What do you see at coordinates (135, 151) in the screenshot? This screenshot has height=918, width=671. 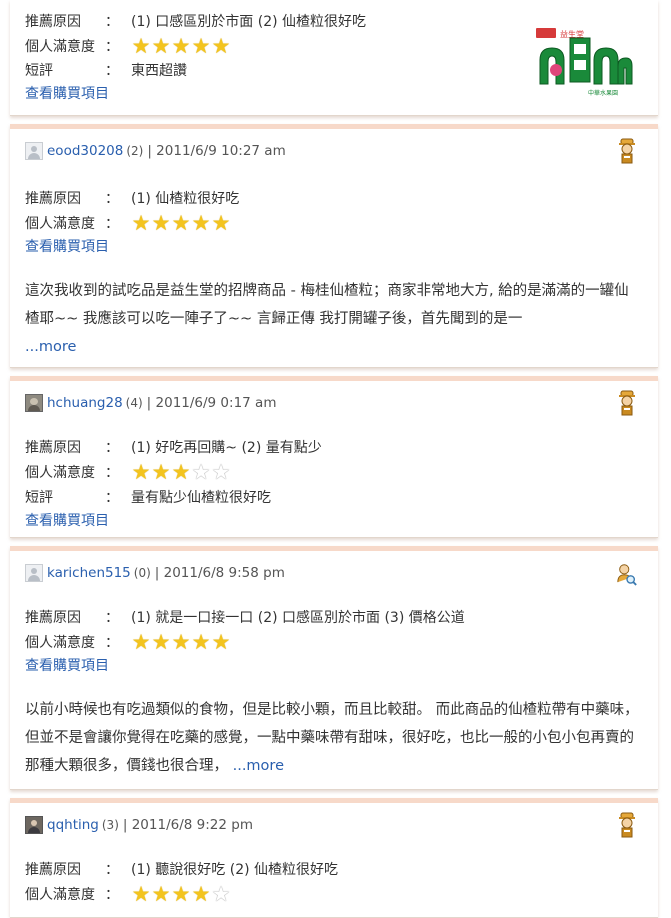 I see `review-count: (2)` at bounding box center [135, 151].